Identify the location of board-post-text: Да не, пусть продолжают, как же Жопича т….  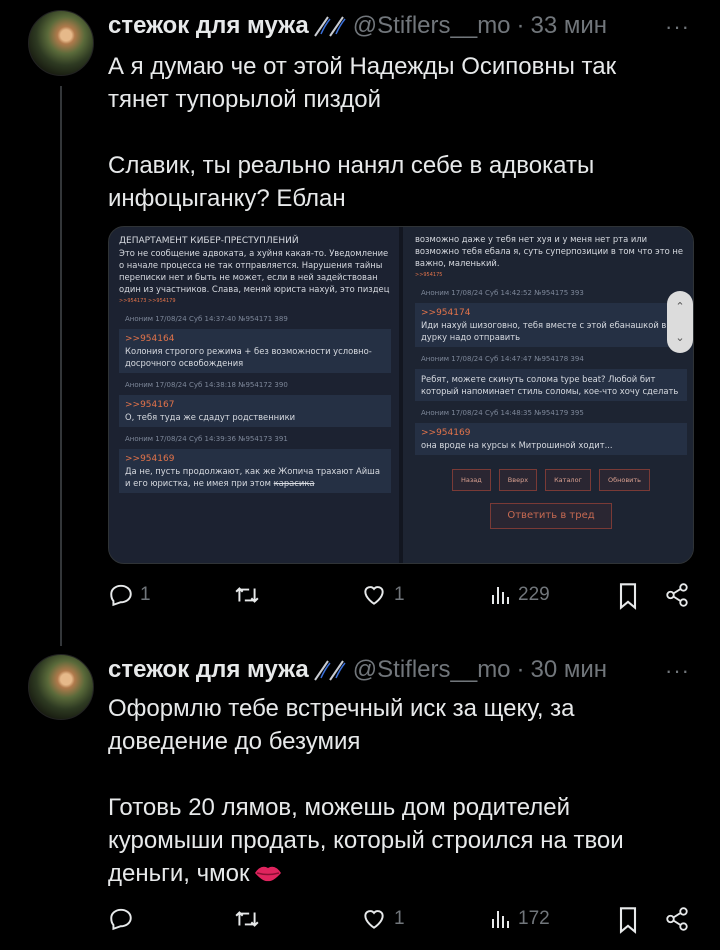
(252, 477).